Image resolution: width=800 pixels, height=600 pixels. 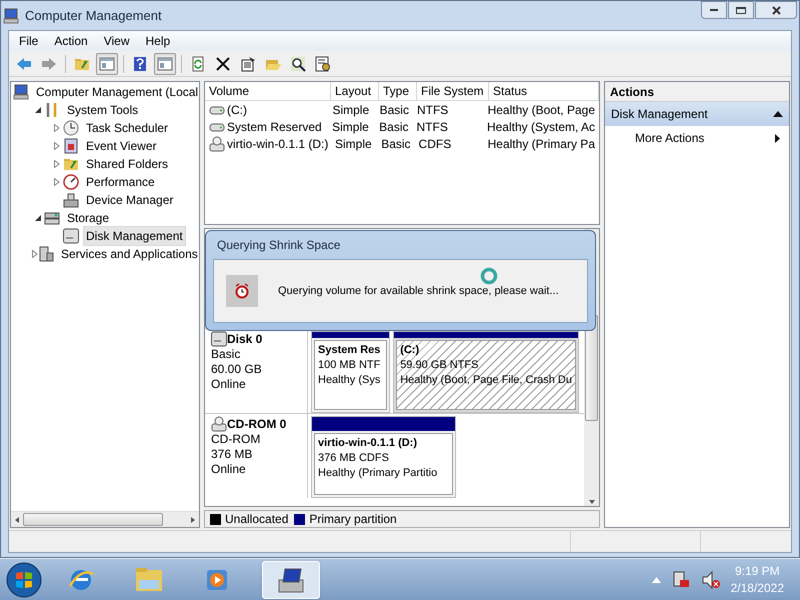 What do you see at coordinates (93, 15) in the screenshot?
I see `window-title: Computer Management` at bounding box center [93, 15].